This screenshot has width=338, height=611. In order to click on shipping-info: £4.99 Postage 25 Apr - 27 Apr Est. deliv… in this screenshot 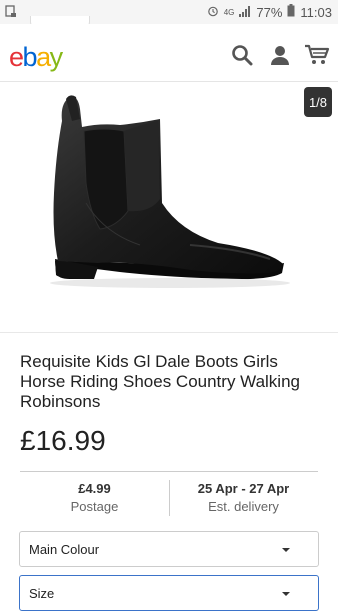, I will do `click(169, 499)`.